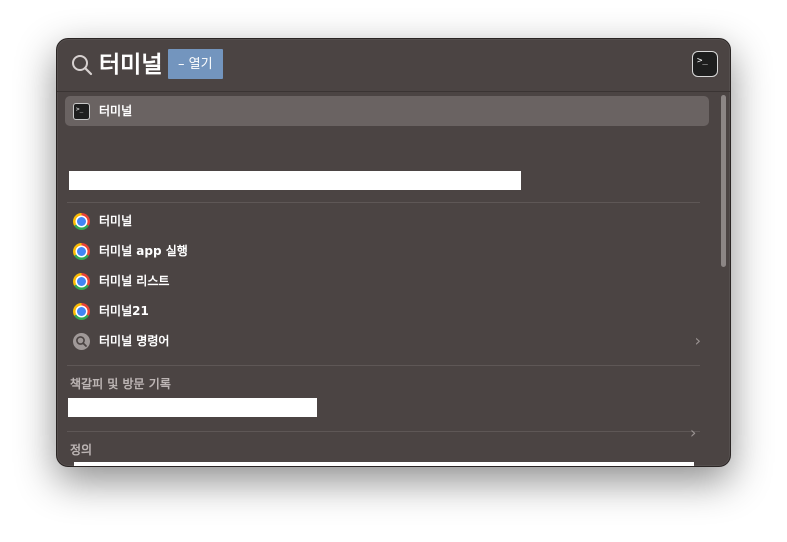  What do you see at coordinates (723, 181) in the screenshot?
I see `scrollbar` at bounding box center [723, 181].